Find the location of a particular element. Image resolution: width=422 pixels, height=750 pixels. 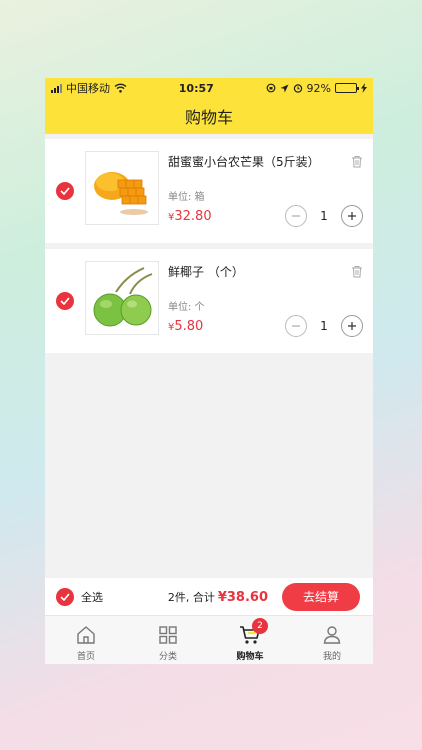

cart-item: 鲜椰子 （个） 单位: 个 ¥5.80 1 is located at coordinates (209, 301).